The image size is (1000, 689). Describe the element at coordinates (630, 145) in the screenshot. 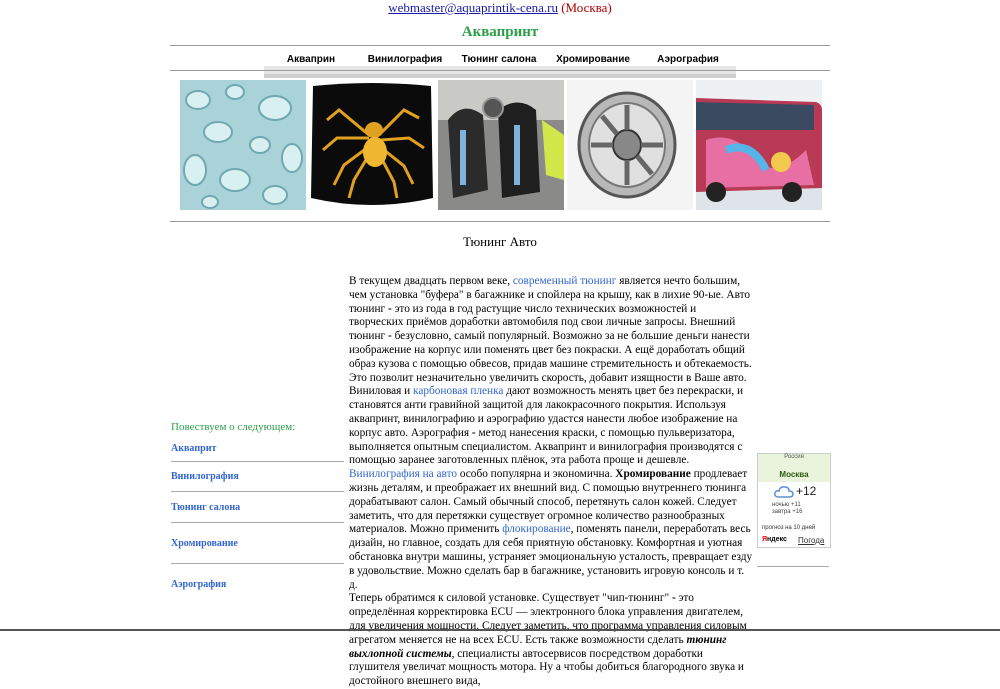

I see `gallery-image-chrome-wheel` at that location.